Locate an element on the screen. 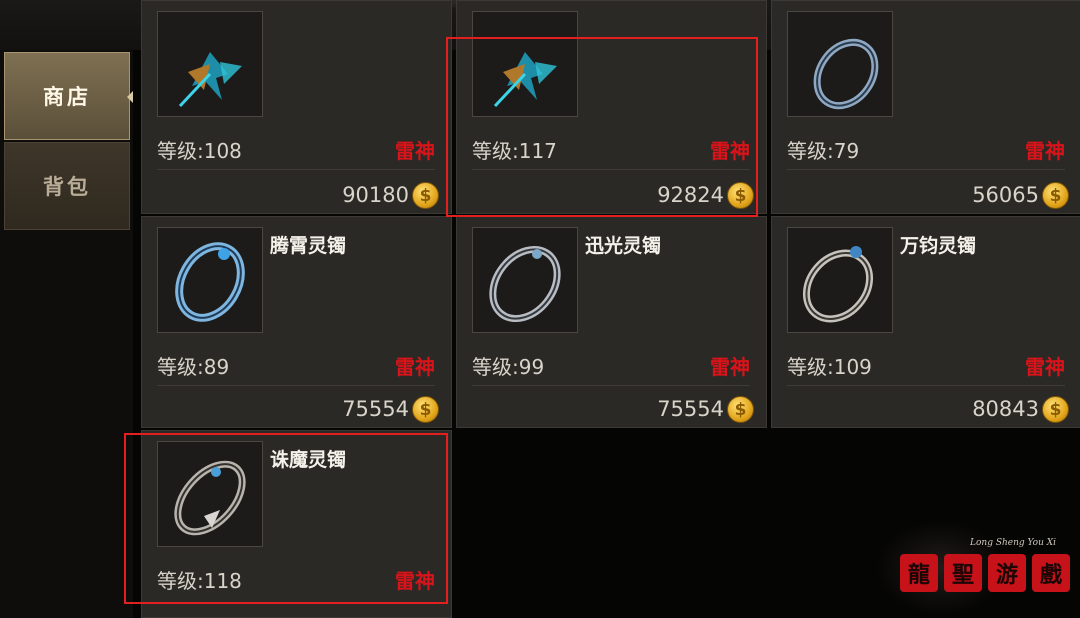 The image size is (1080, 618). item-level: 等级:99 is located at coordinates (508, 367).